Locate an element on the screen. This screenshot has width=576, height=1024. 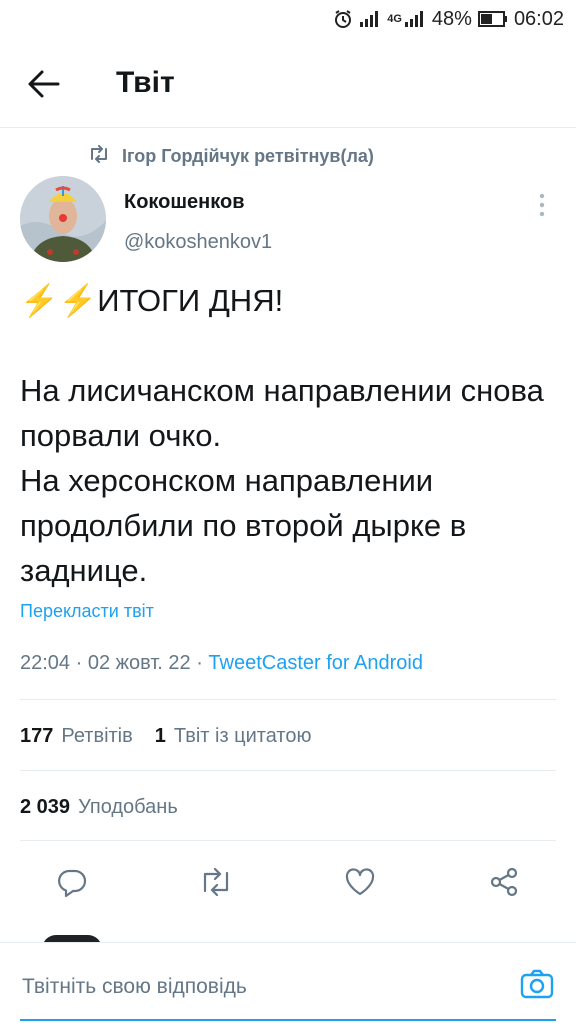
reply-input: Твітніть свою відповідь is located at coordinates (134, 987).